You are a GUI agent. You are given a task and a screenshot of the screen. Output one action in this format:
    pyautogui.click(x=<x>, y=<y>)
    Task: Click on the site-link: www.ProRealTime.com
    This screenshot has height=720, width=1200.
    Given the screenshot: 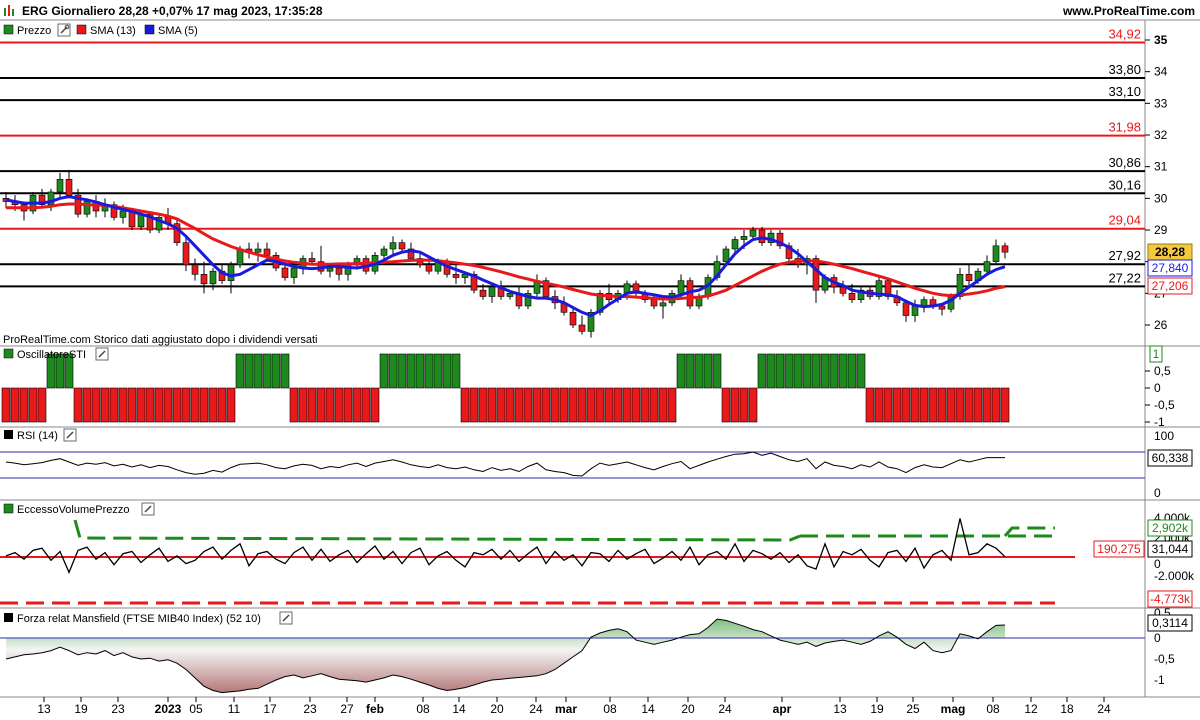 What is the action you would take?
    pyautogui.click(x=1128, y=11)
    